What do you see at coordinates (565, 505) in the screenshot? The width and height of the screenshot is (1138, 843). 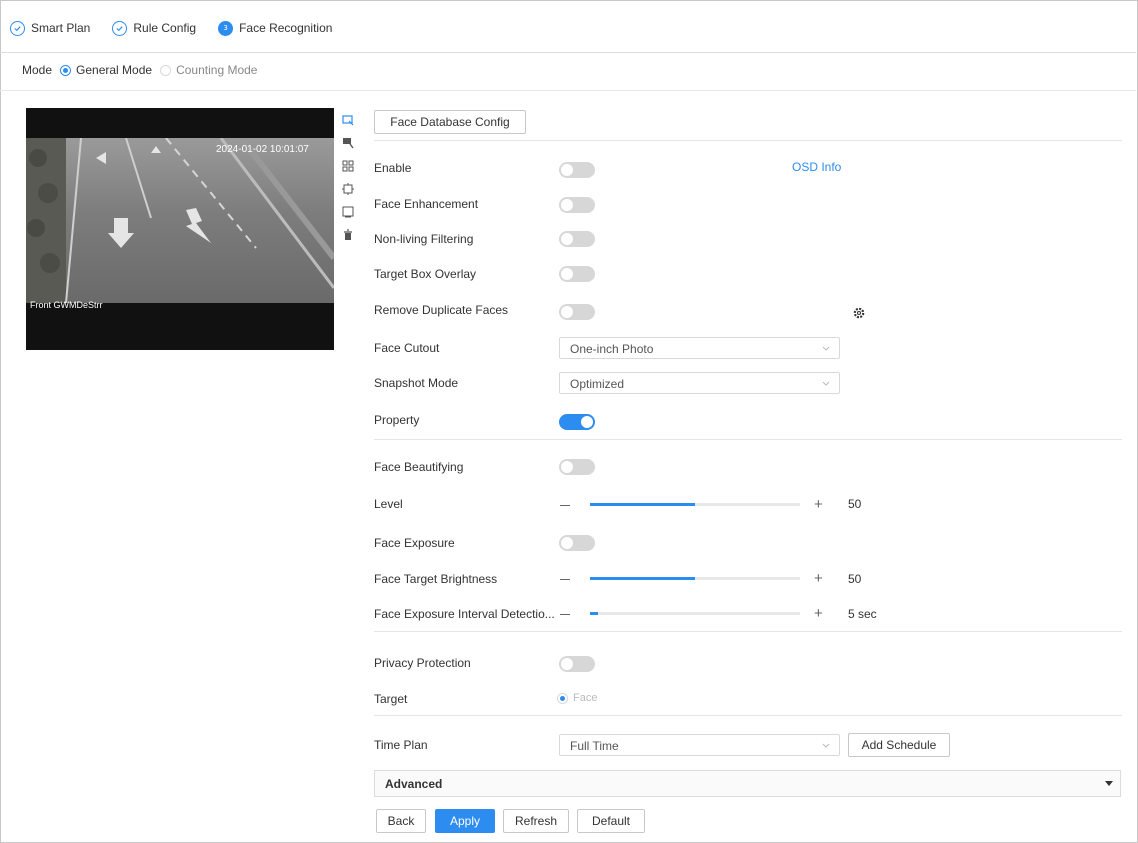 I see `level-decrease-button` at bounding box center [565, 505].